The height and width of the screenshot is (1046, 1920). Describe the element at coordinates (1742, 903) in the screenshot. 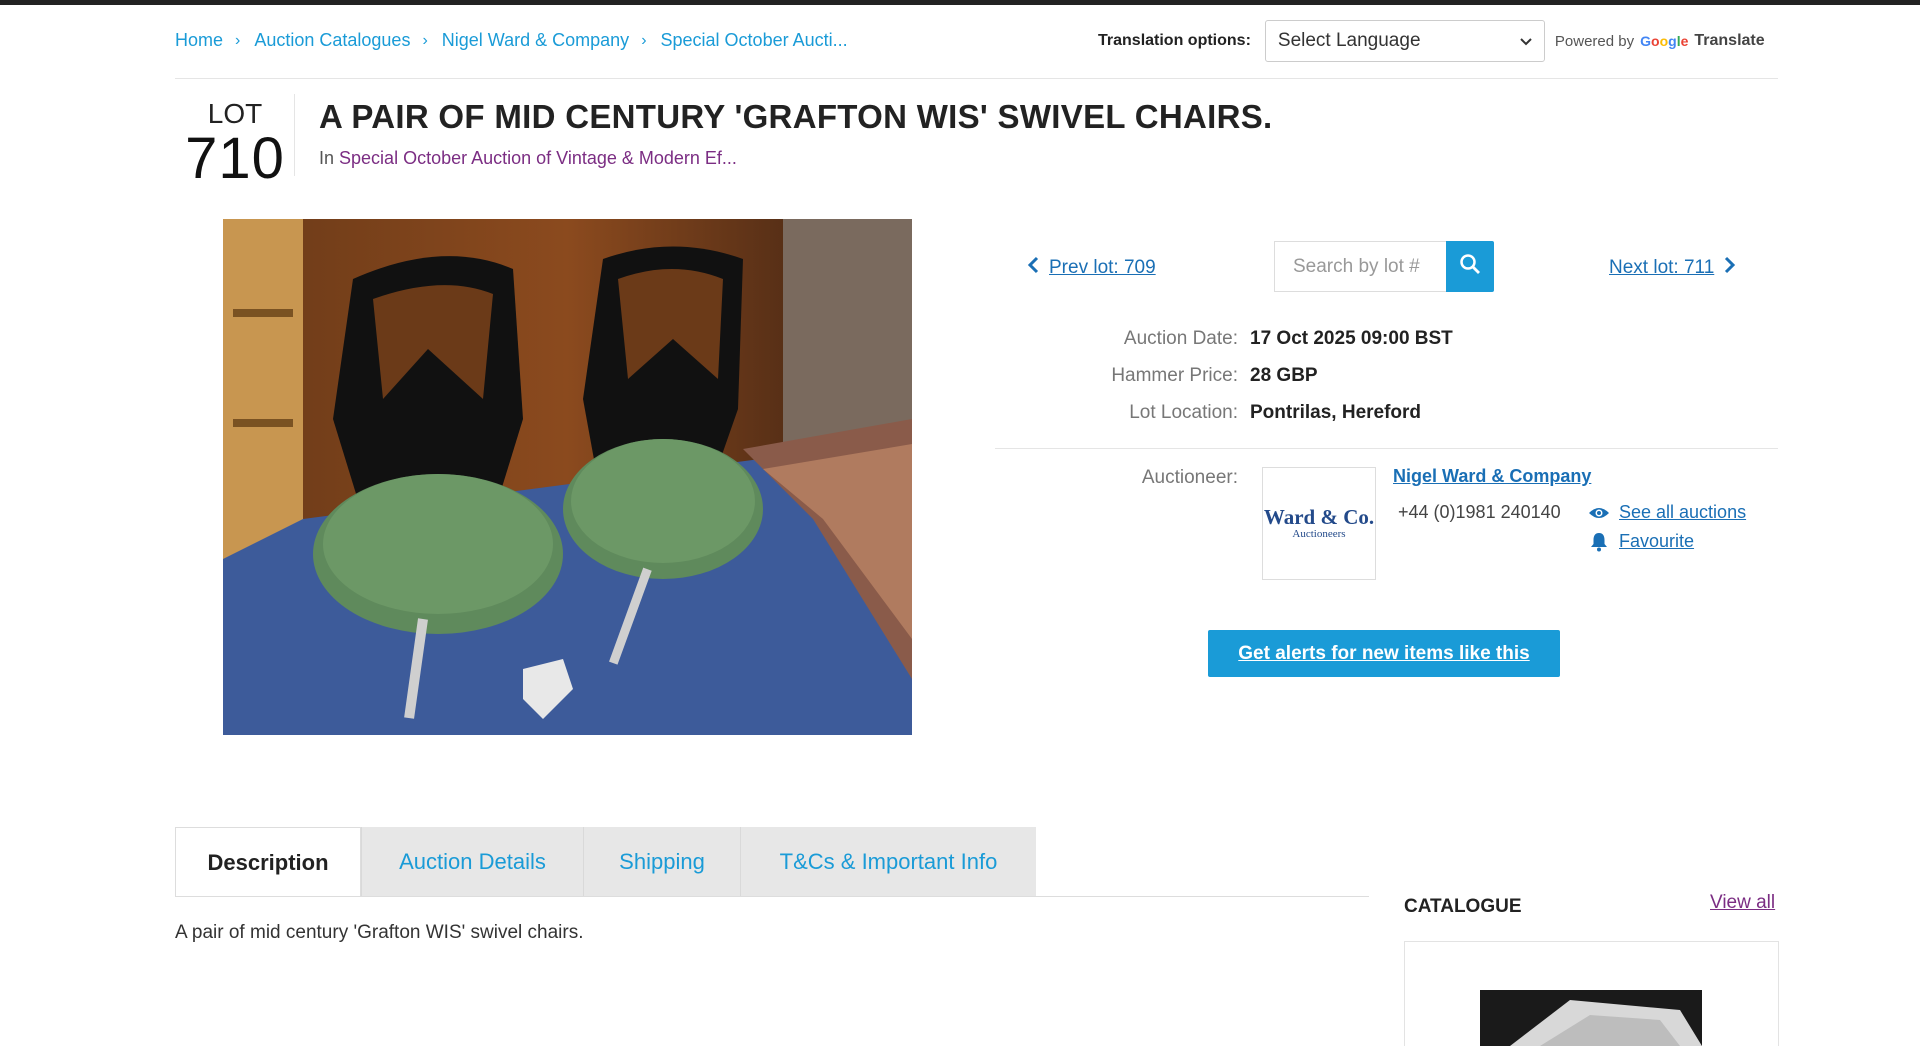

I see `catalogue-view-all-link: View all` at that location.